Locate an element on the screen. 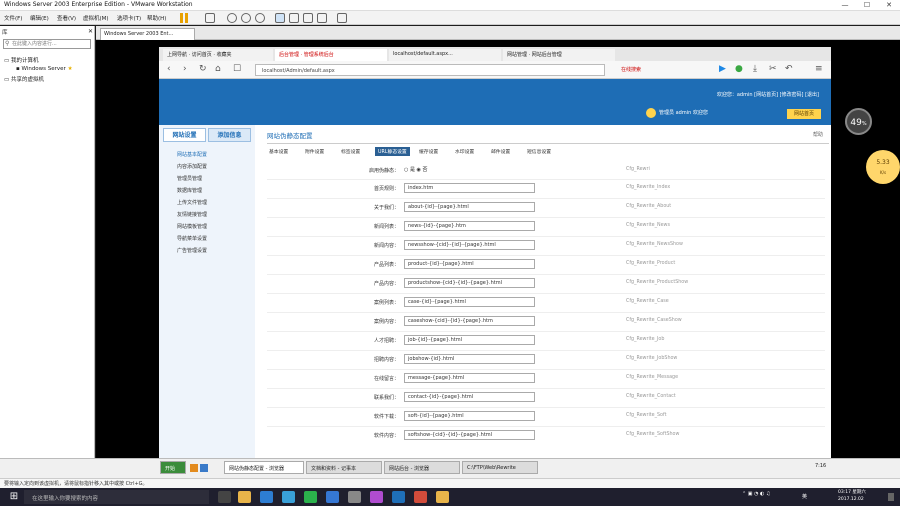 This screenshot has height=506, width=900. subtab-url-rewrite: URL静态设置 is located at coordinates (392, 151).